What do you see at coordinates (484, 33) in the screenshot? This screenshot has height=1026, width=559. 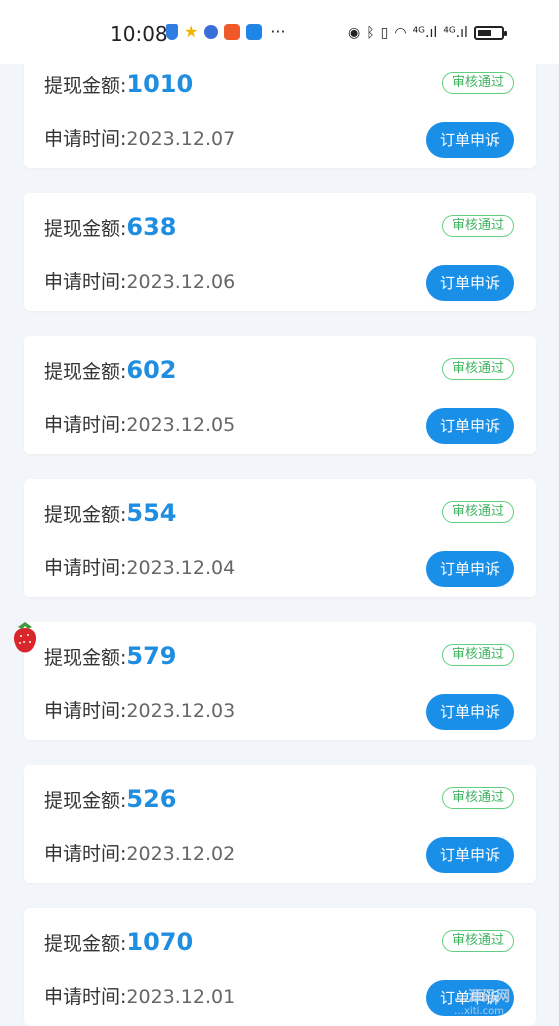 I see `battery-level` at bounding box center [484, 33].